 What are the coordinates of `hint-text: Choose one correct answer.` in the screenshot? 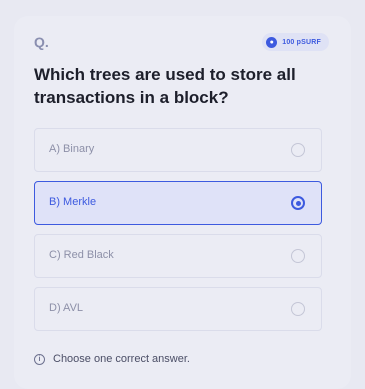 It's located at (121, 359).